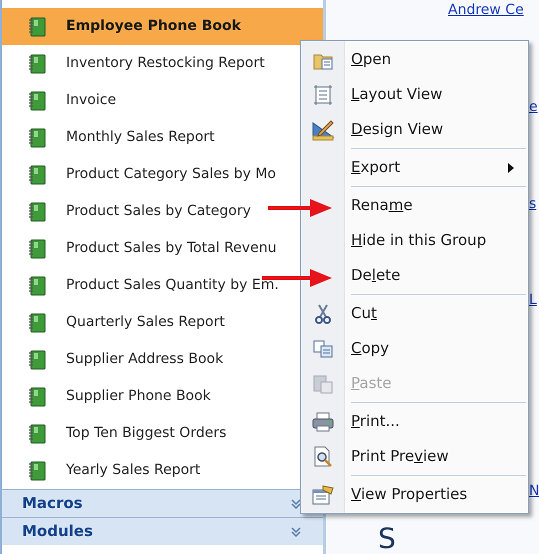 Image resolution: width=539 pixels, height=554 pixels. I want to click on report-item: Inventory Restocking Report, so click(162, 63).